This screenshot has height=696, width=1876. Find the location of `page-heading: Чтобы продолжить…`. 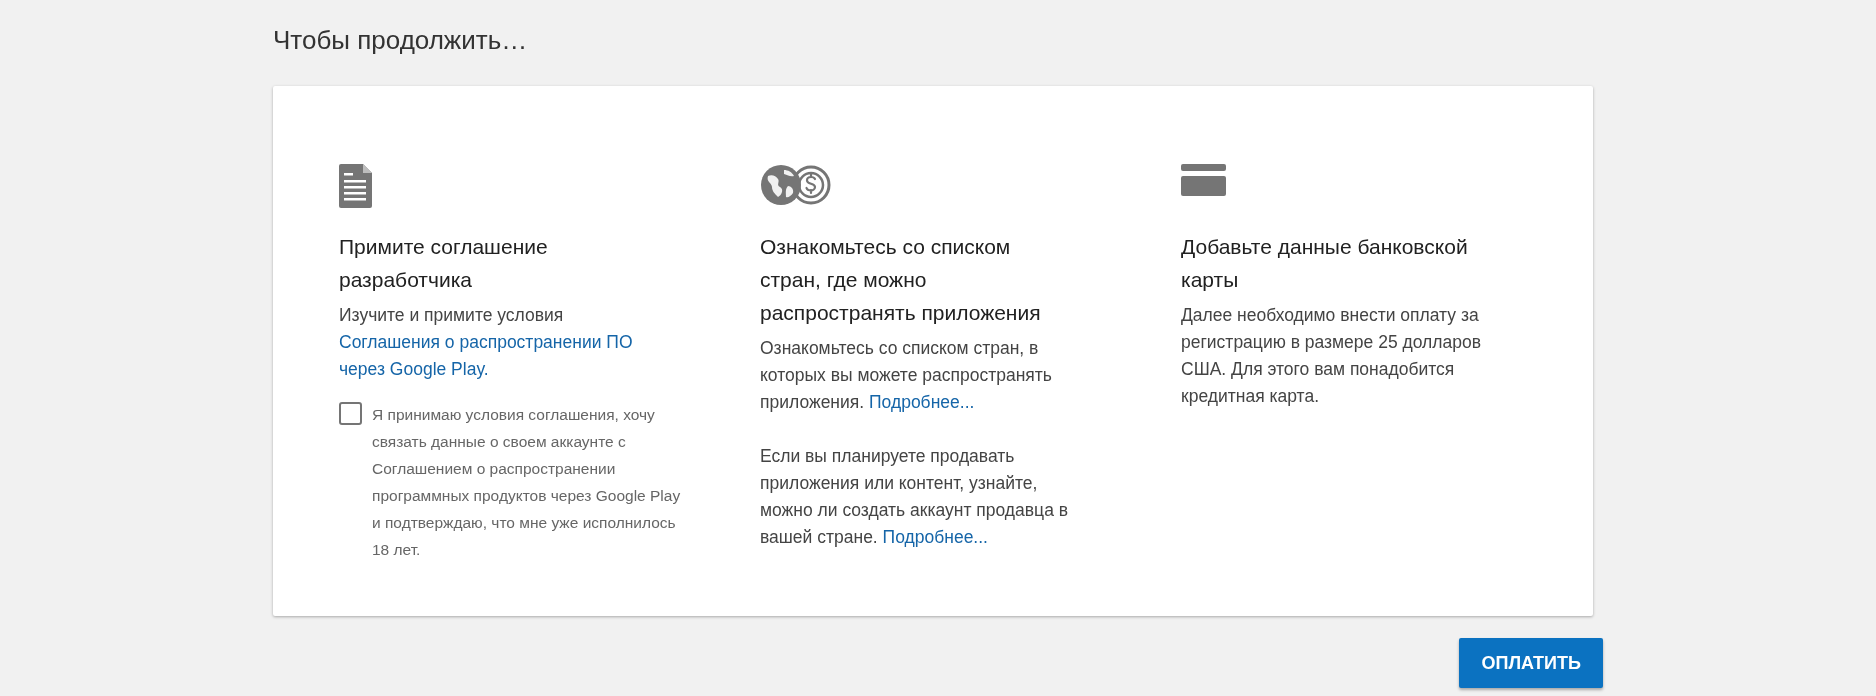

page-heading: Чтобы продолжить… is located at coordinates (401, 40).